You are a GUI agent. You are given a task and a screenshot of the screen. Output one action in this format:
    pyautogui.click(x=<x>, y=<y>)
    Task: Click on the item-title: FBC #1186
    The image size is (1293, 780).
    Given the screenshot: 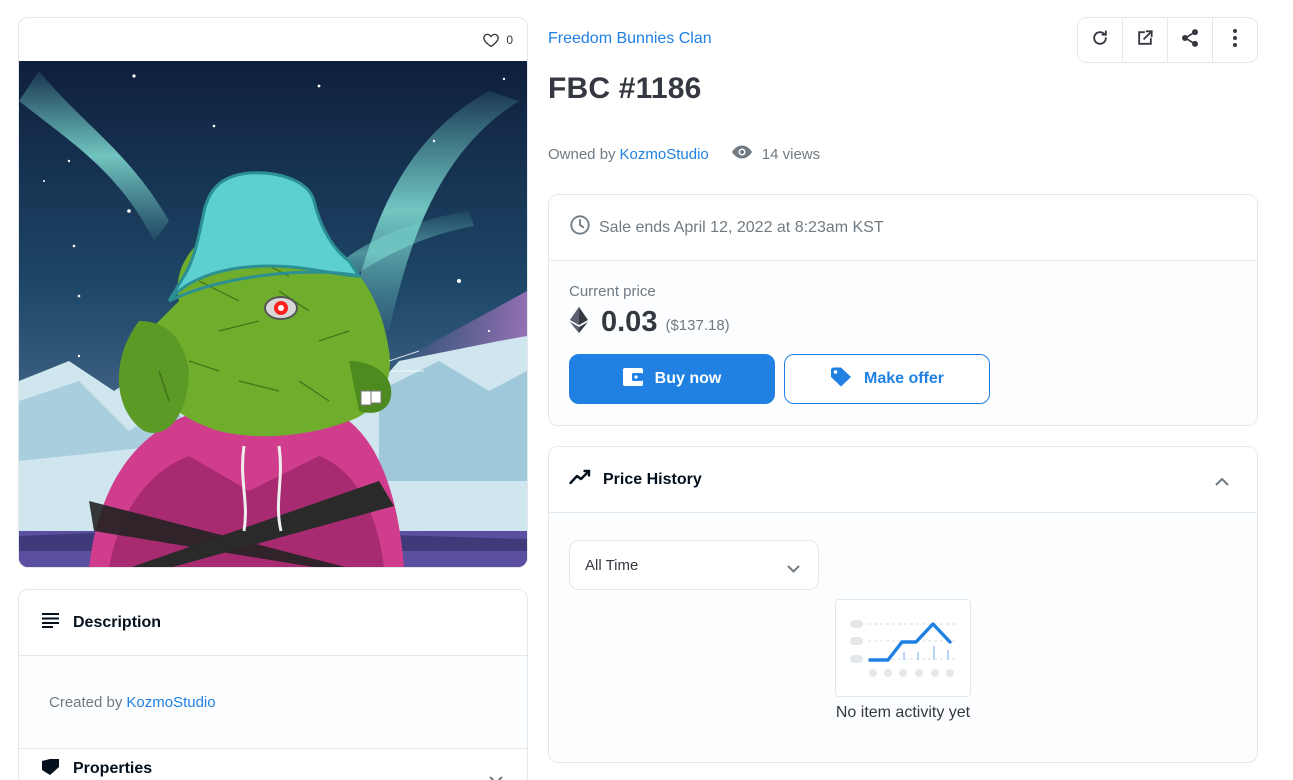 What is the action you would take?
    pyautogui.click(x=625, y=88)
    